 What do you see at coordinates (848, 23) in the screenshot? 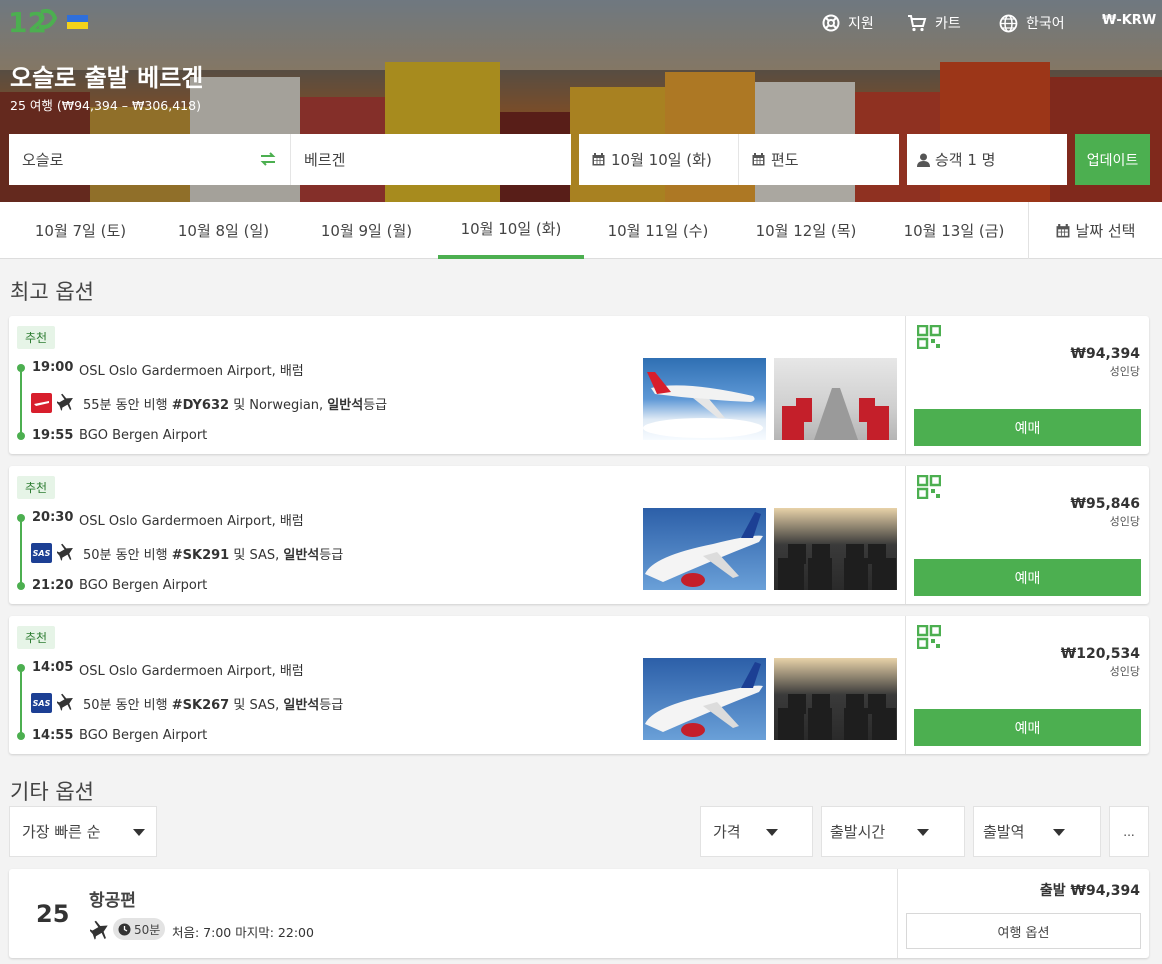
I see `nav-support: 지원` at bounding box center [848, 23].